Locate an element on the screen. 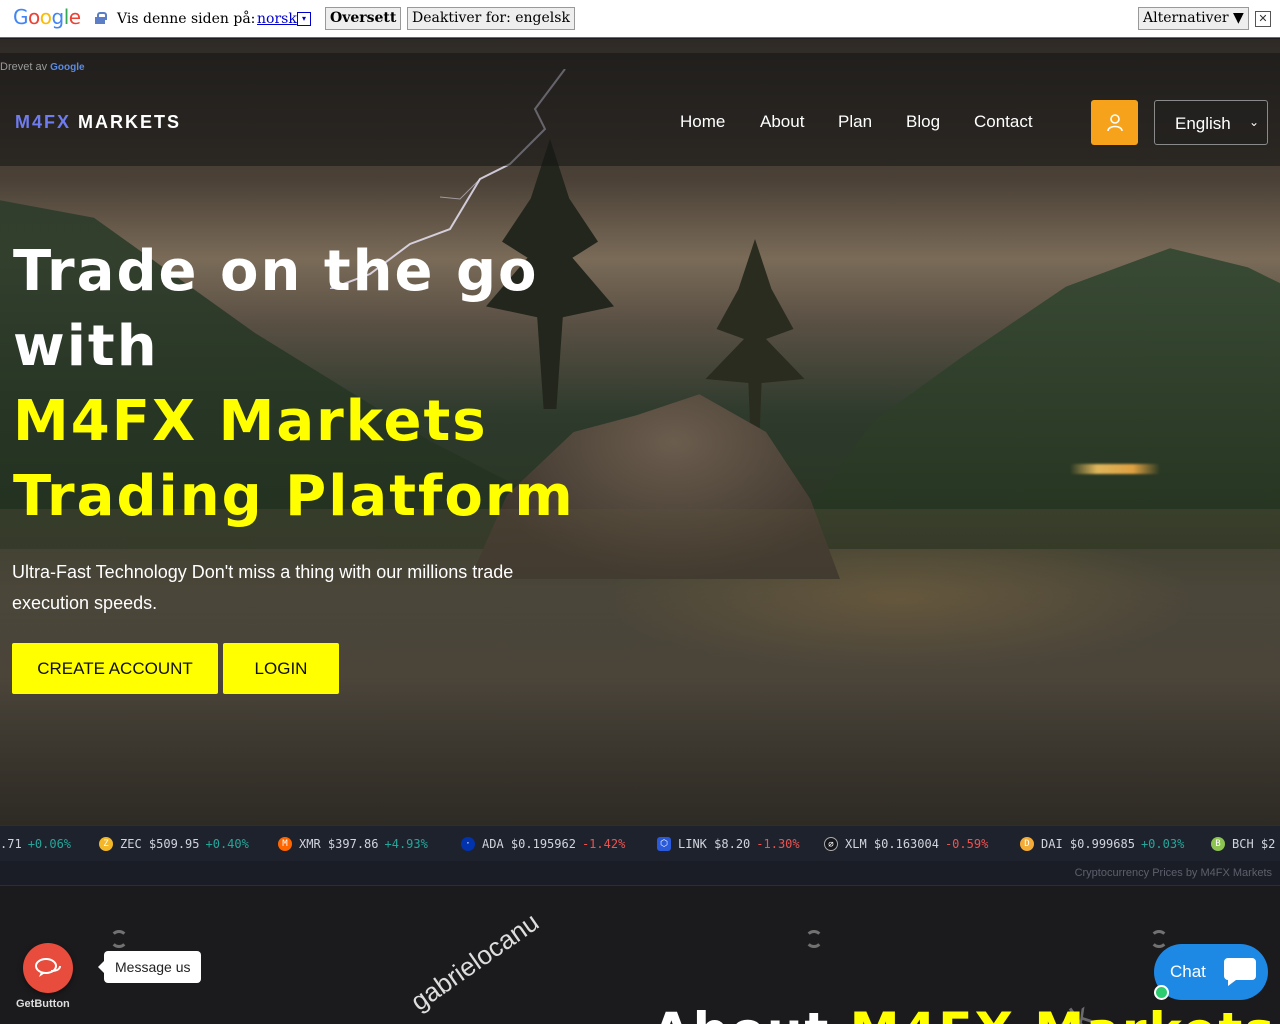 The image size is (1280, 1024). ada-icon: · is located at coordinates (468, 844).